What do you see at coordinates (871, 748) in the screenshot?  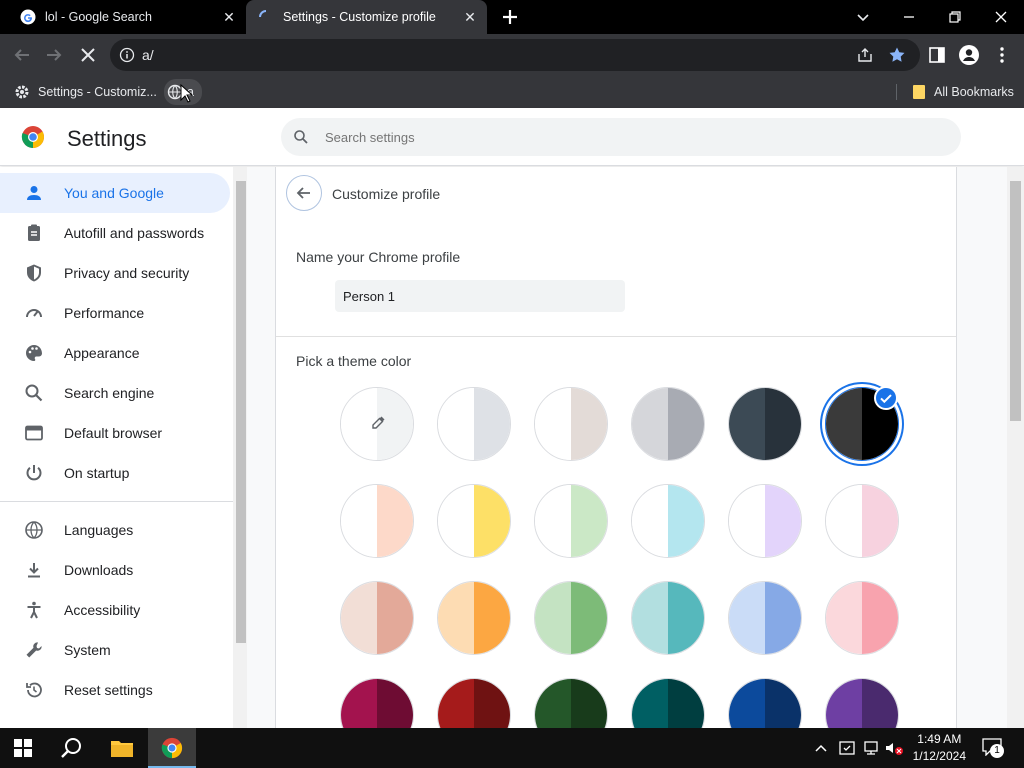 I see `network-icon` at bounding box center [871, 748].